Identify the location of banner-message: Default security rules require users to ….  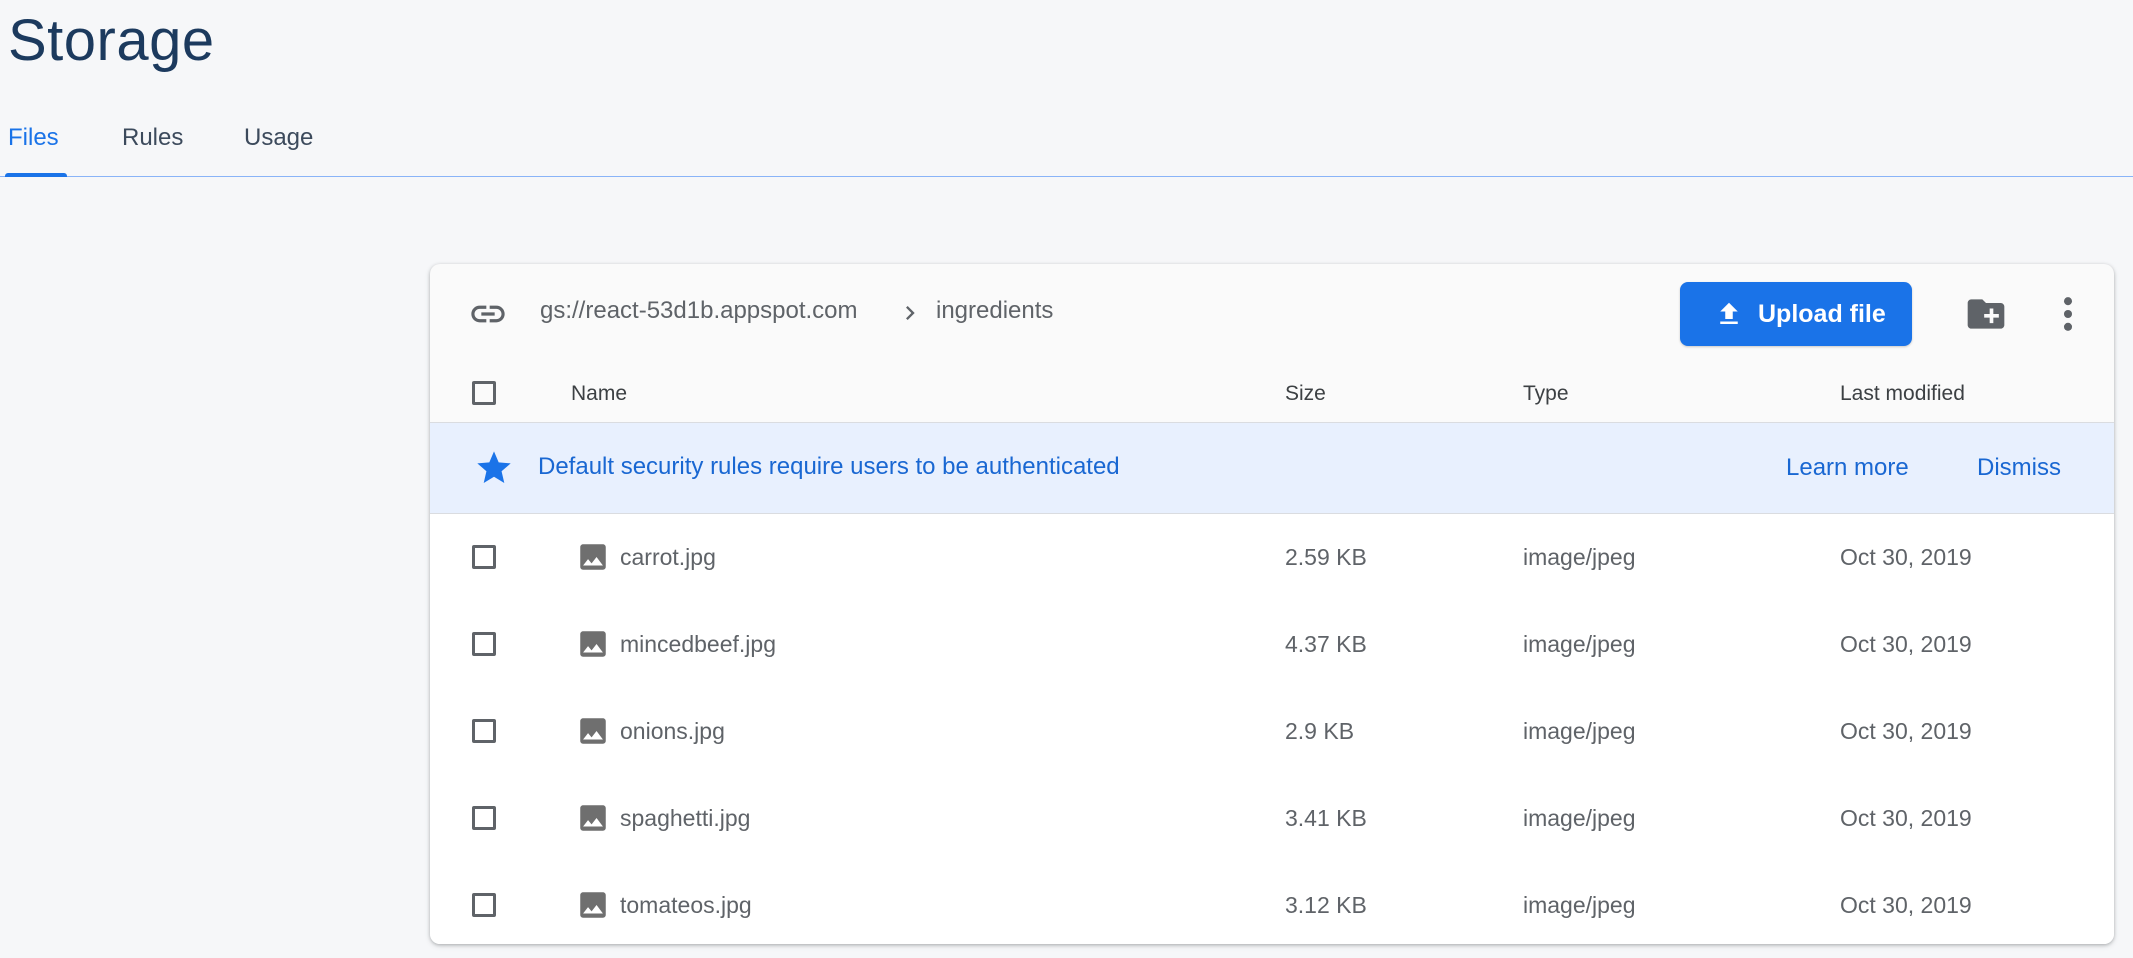
(829, 466).